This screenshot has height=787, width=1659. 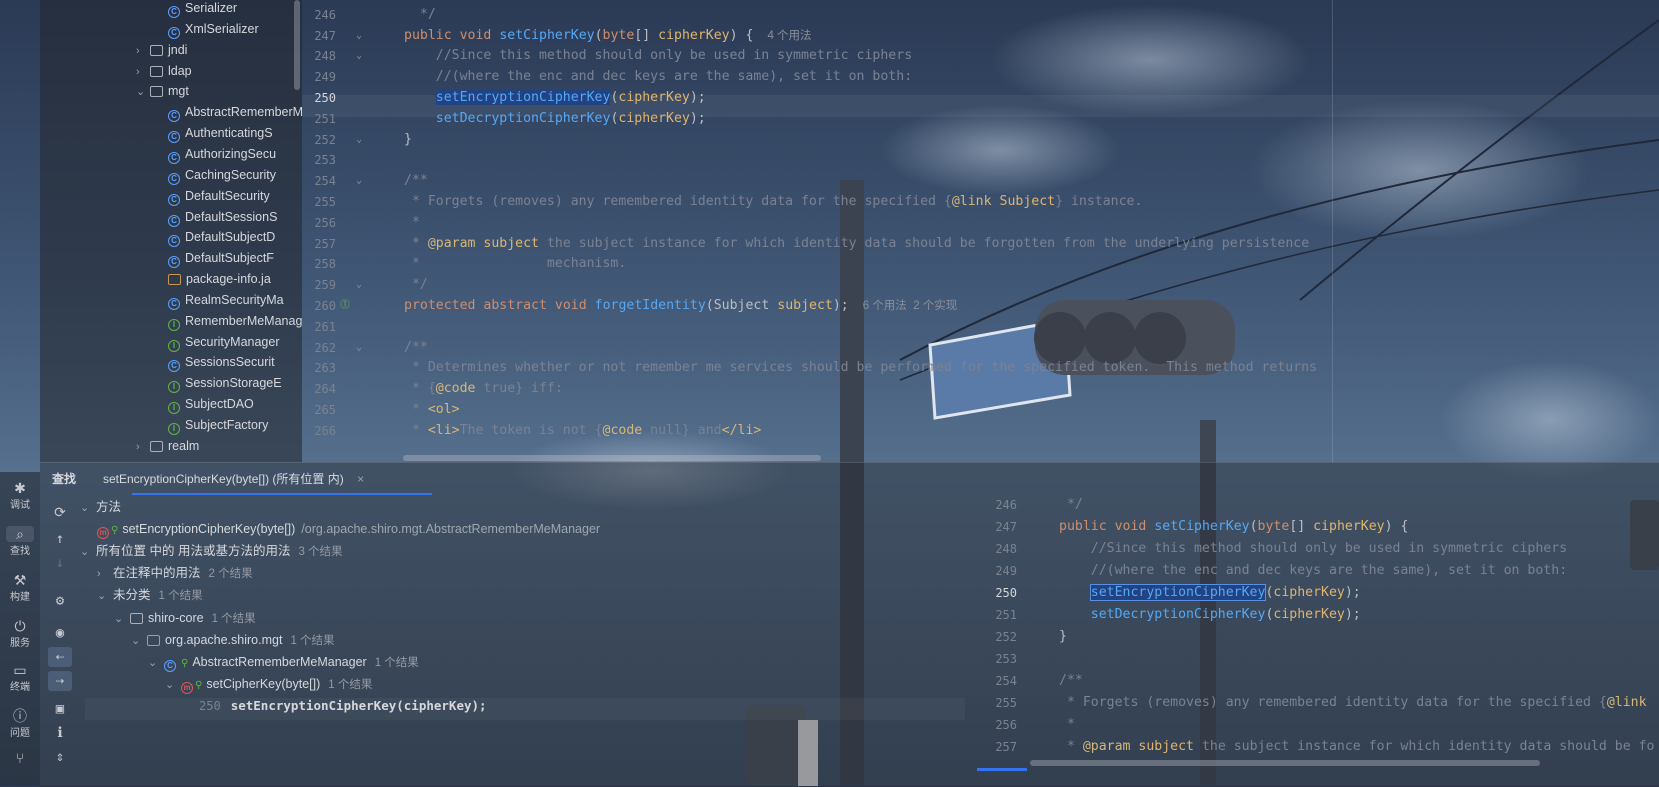 I want to click on tree-scrollbar, so click(x=297, y=45).